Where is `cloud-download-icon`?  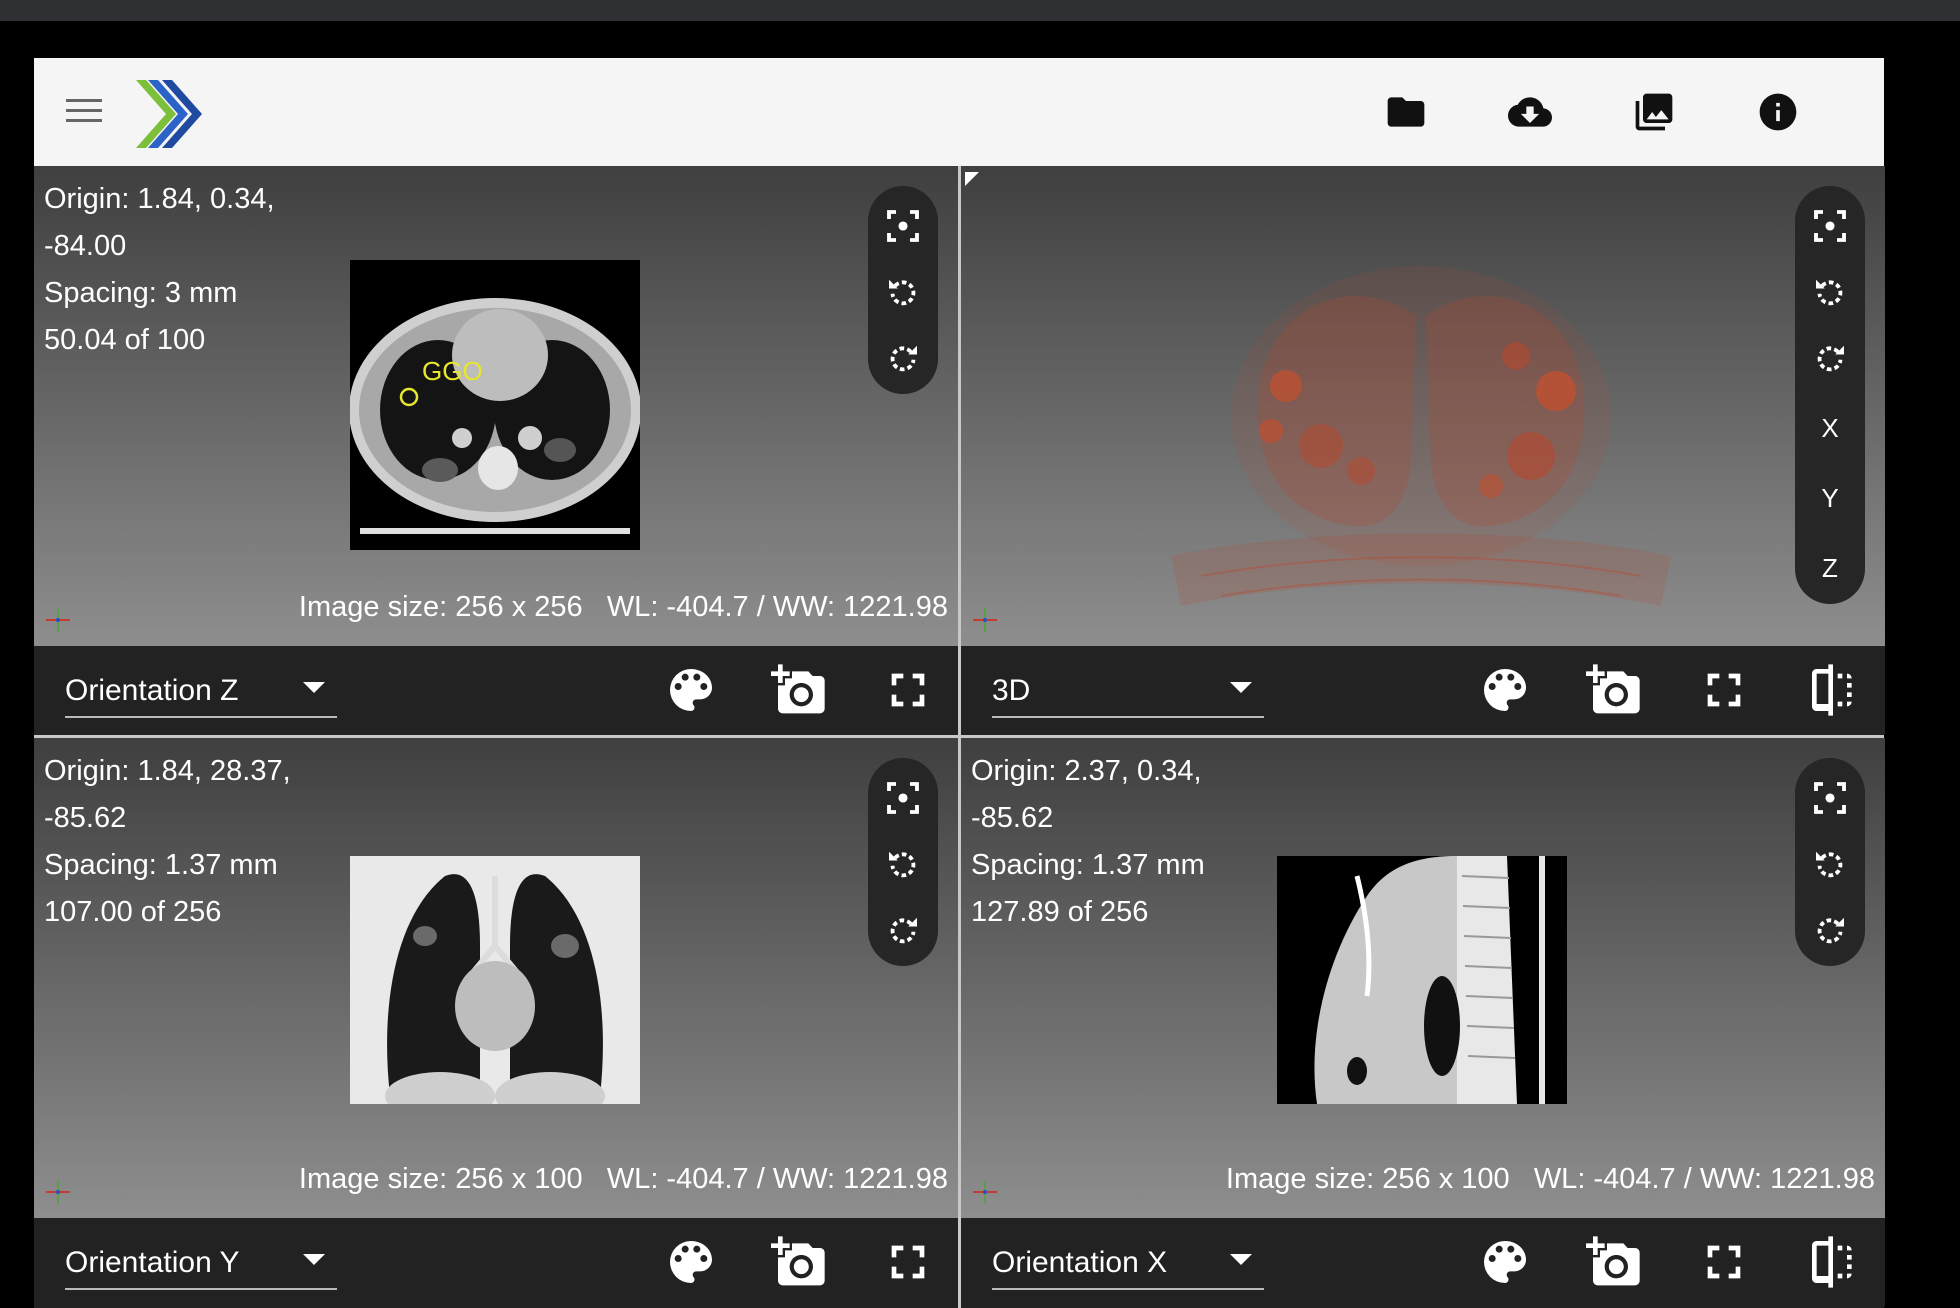
cloud-download-icon is located at coordinates (1530, 112).